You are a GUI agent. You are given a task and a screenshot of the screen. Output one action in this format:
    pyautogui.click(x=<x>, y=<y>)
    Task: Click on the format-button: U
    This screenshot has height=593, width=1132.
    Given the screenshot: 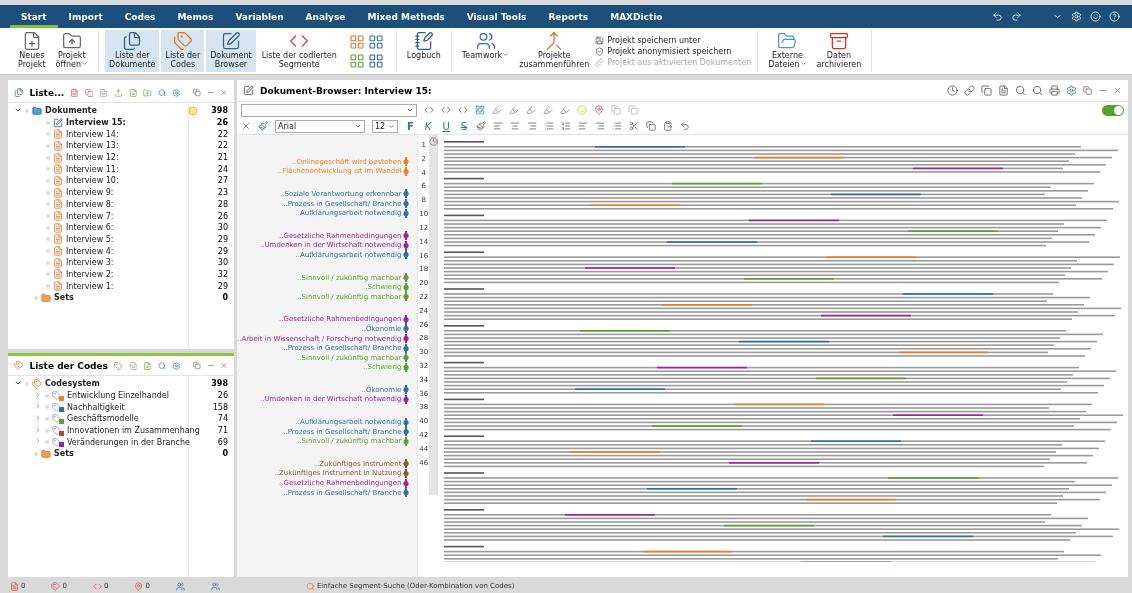 What is the action you would take?
    pyautogui.click(x=446, y=126)
    